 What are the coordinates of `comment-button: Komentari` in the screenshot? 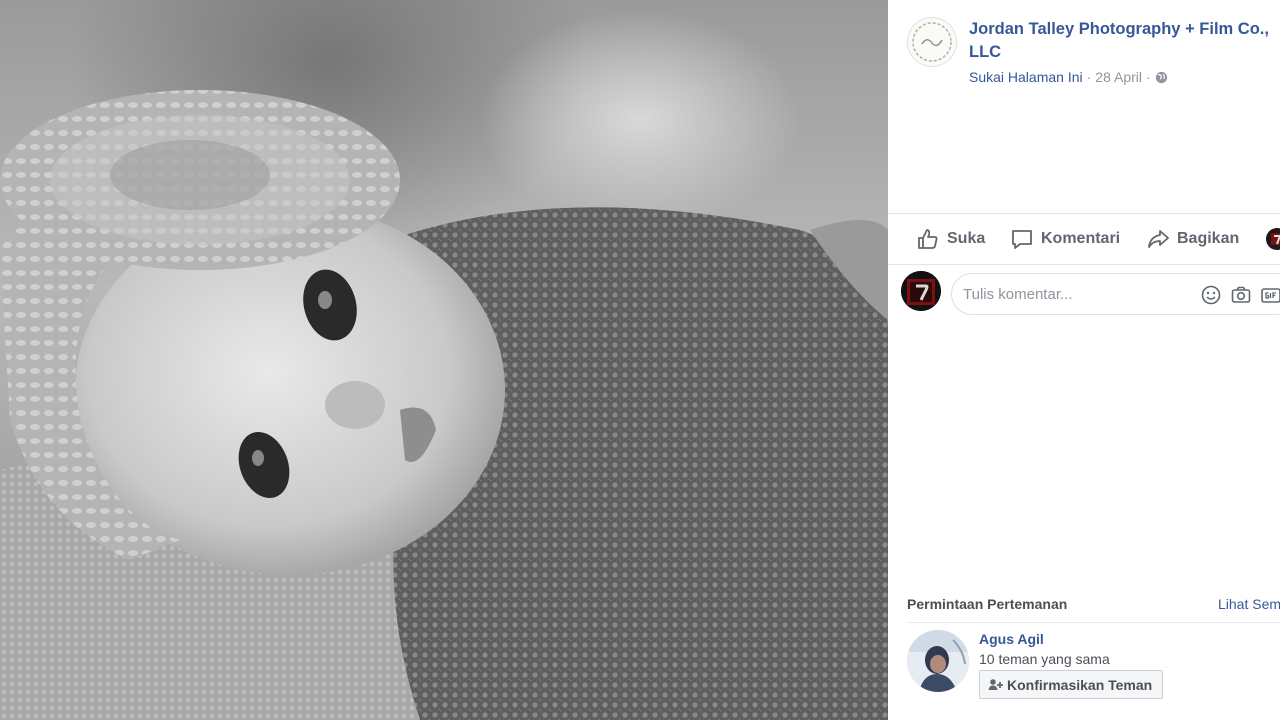 It's located at (1065, 239).